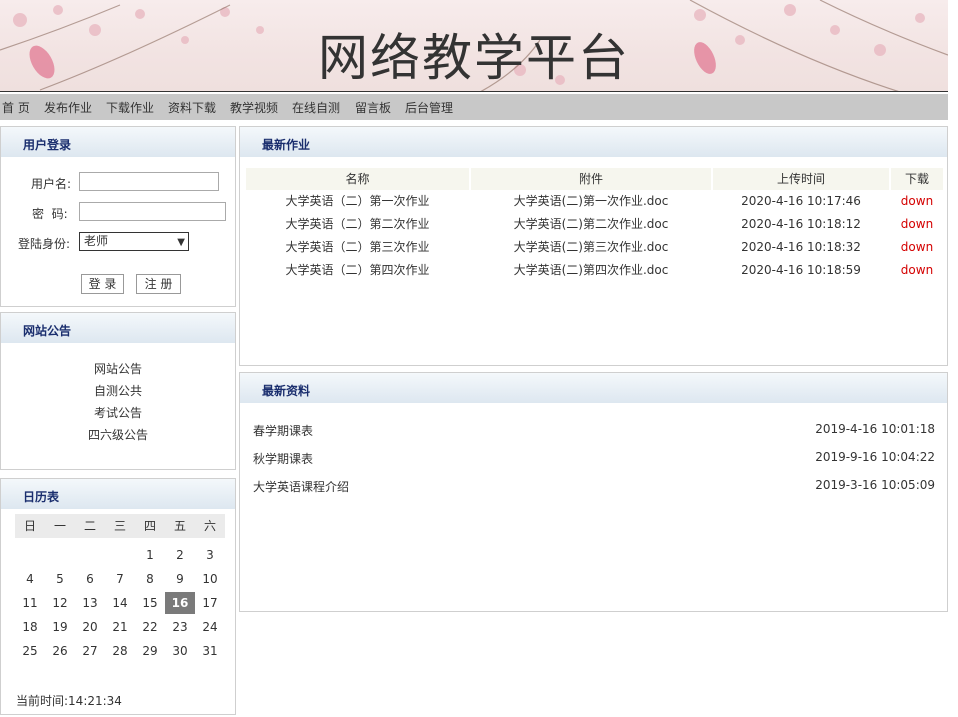 The image size is (958, 717). I want to click on calendar-weekday: 六, so click(210, 526).